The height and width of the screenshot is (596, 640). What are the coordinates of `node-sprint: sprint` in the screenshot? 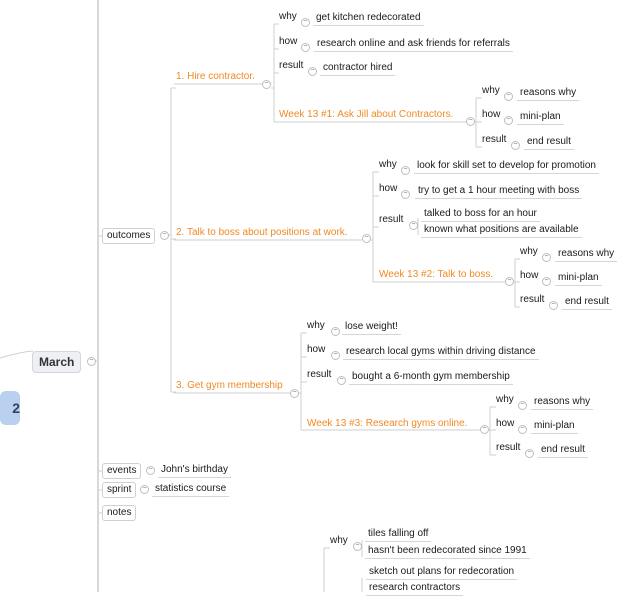 It's located at (119, 490).